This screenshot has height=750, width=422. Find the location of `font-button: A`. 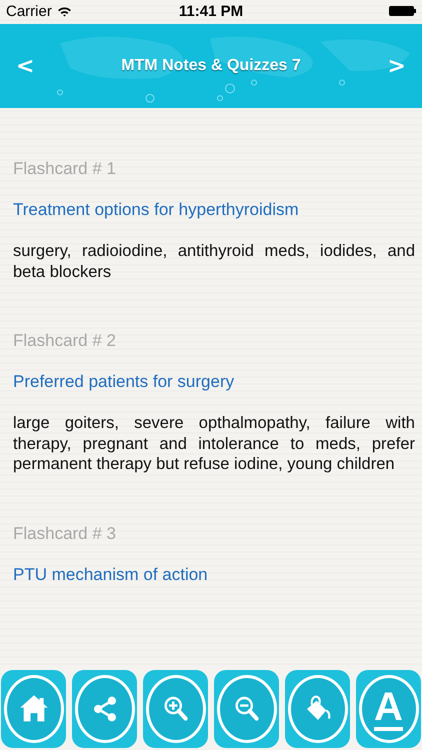

font-button: A is located at coordinates (388, 709).